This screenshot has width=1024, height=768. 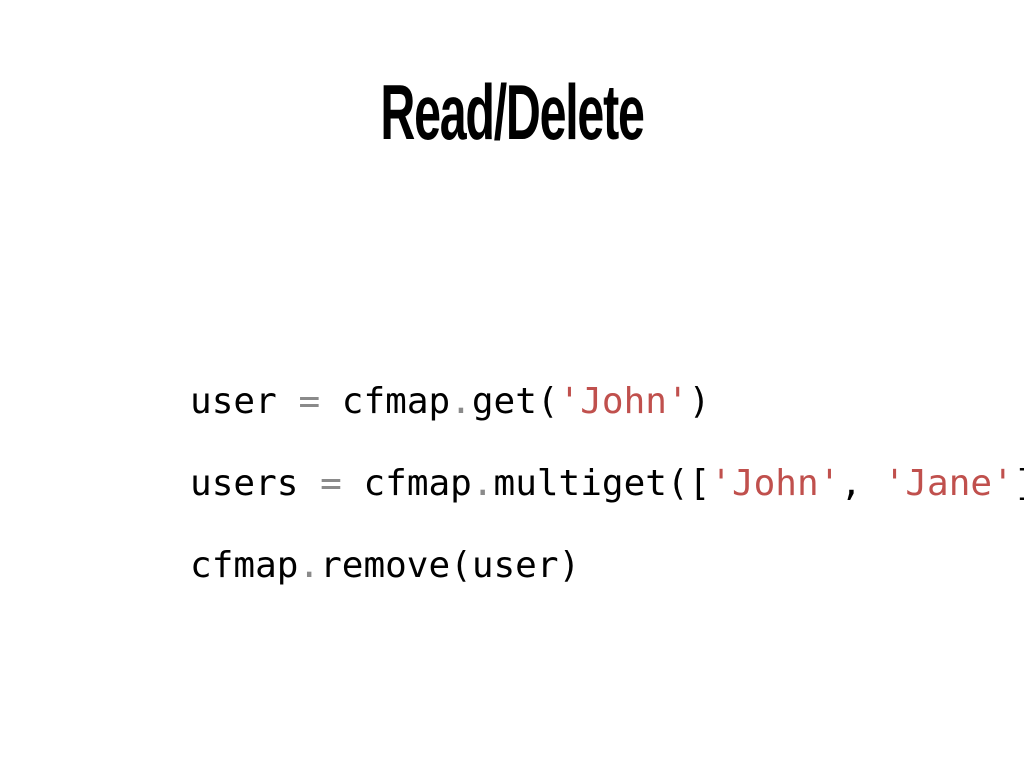 What do you see at coordinates (542, 379) in the screenshot?
I see `code-line-1: user = cfmap.get('John')` at bounding box center [542, 379].